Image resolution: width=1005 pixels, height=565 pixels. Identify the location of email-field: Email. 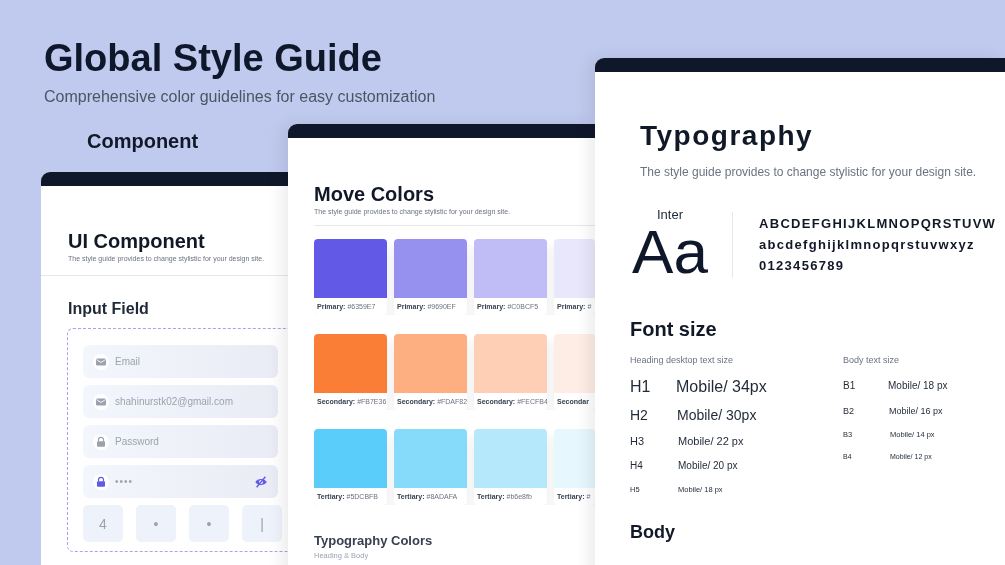
(180, 361).